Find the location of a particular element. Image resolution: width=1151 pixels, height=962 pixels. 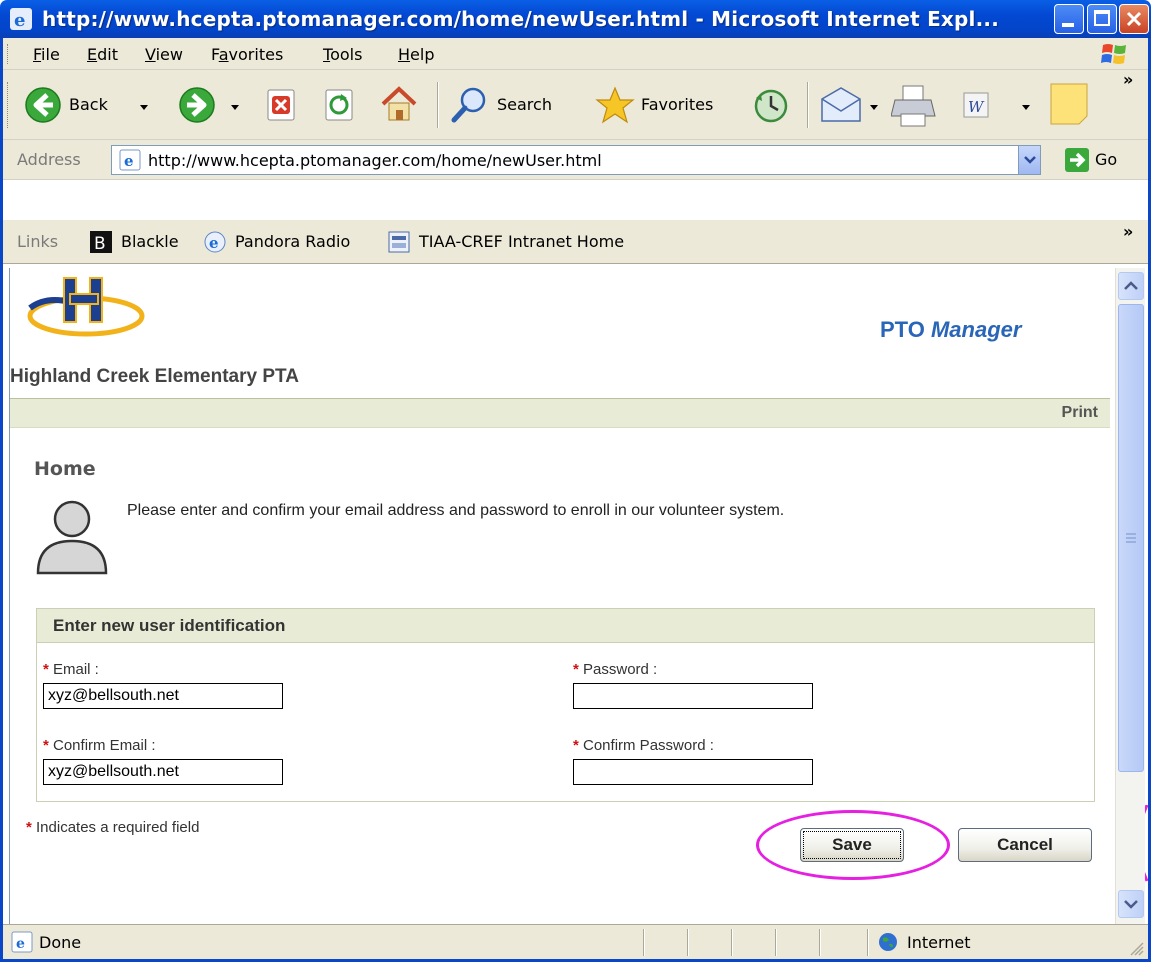

menu-file: File is located at coordinates (46, 54).